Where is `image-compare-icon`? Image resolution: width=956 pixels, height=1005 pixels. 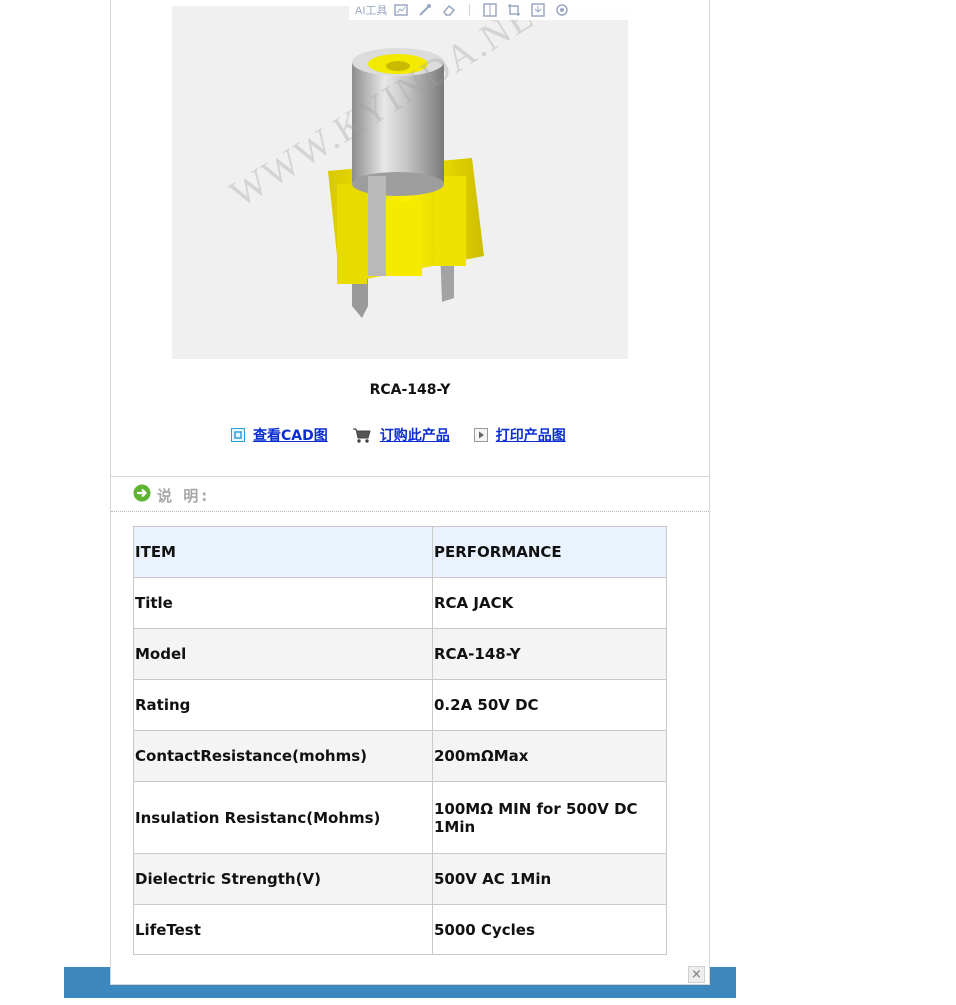 image-compare-icon is located at coordinates (490, 10).